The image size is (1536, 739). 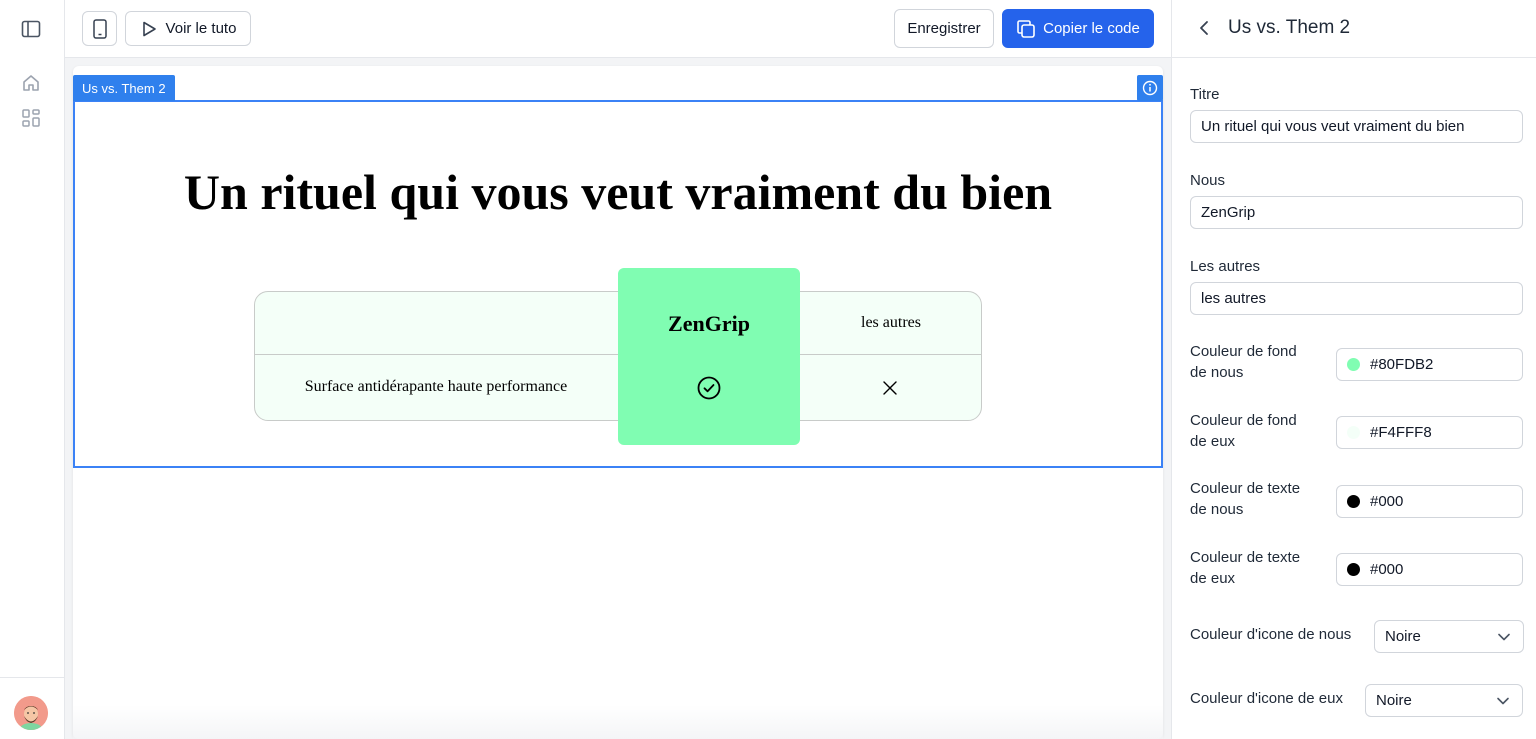 What do you see at coordinates (1213, 441) in the screenshot?
I see `them-bg-color-label-line2: de eux` at bounding box center [1213, 441].